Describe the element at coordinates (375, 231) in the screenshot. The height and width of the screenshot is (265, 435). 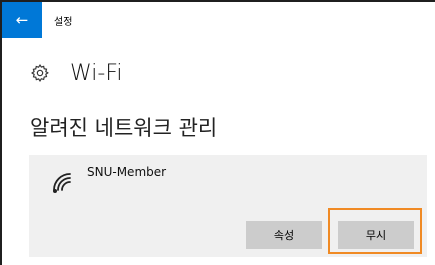
I see `highlight-box` at that location.